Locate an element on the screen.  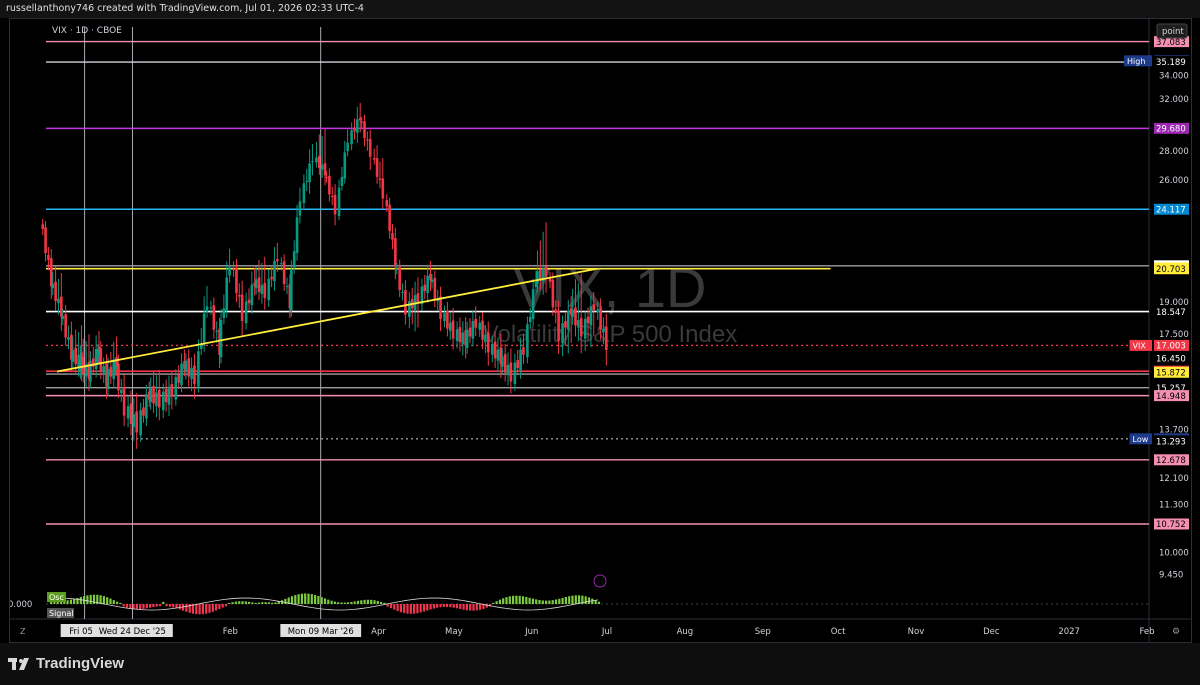
indicator-legend-osc: Osc is located at coordinates (56, 597).